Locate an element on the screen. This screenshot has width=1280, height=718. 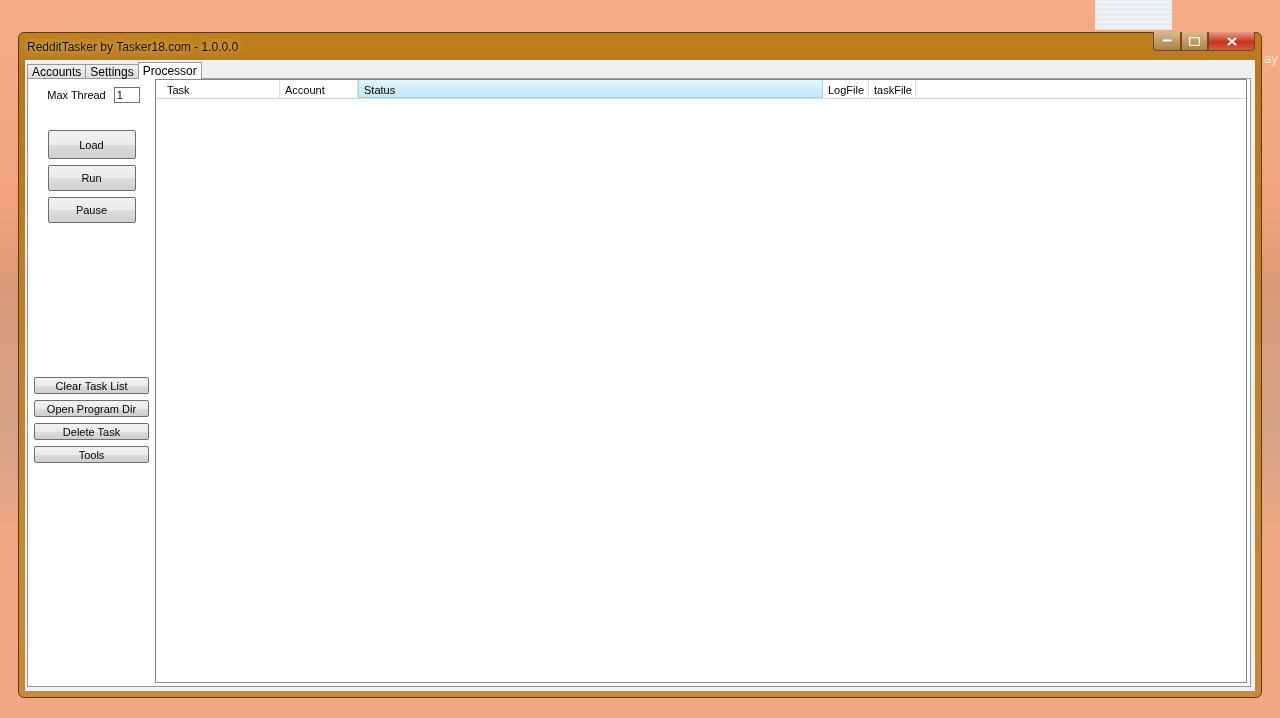
maximize-icon is located at coordinates (1194, 41).